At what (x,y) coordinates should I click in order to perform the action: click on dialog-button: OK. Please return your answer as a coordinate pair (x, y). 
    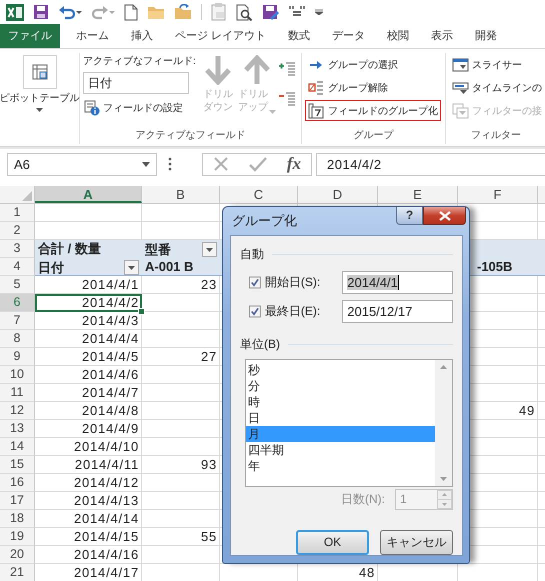
    Looking at the image, I should click on (332, 542).